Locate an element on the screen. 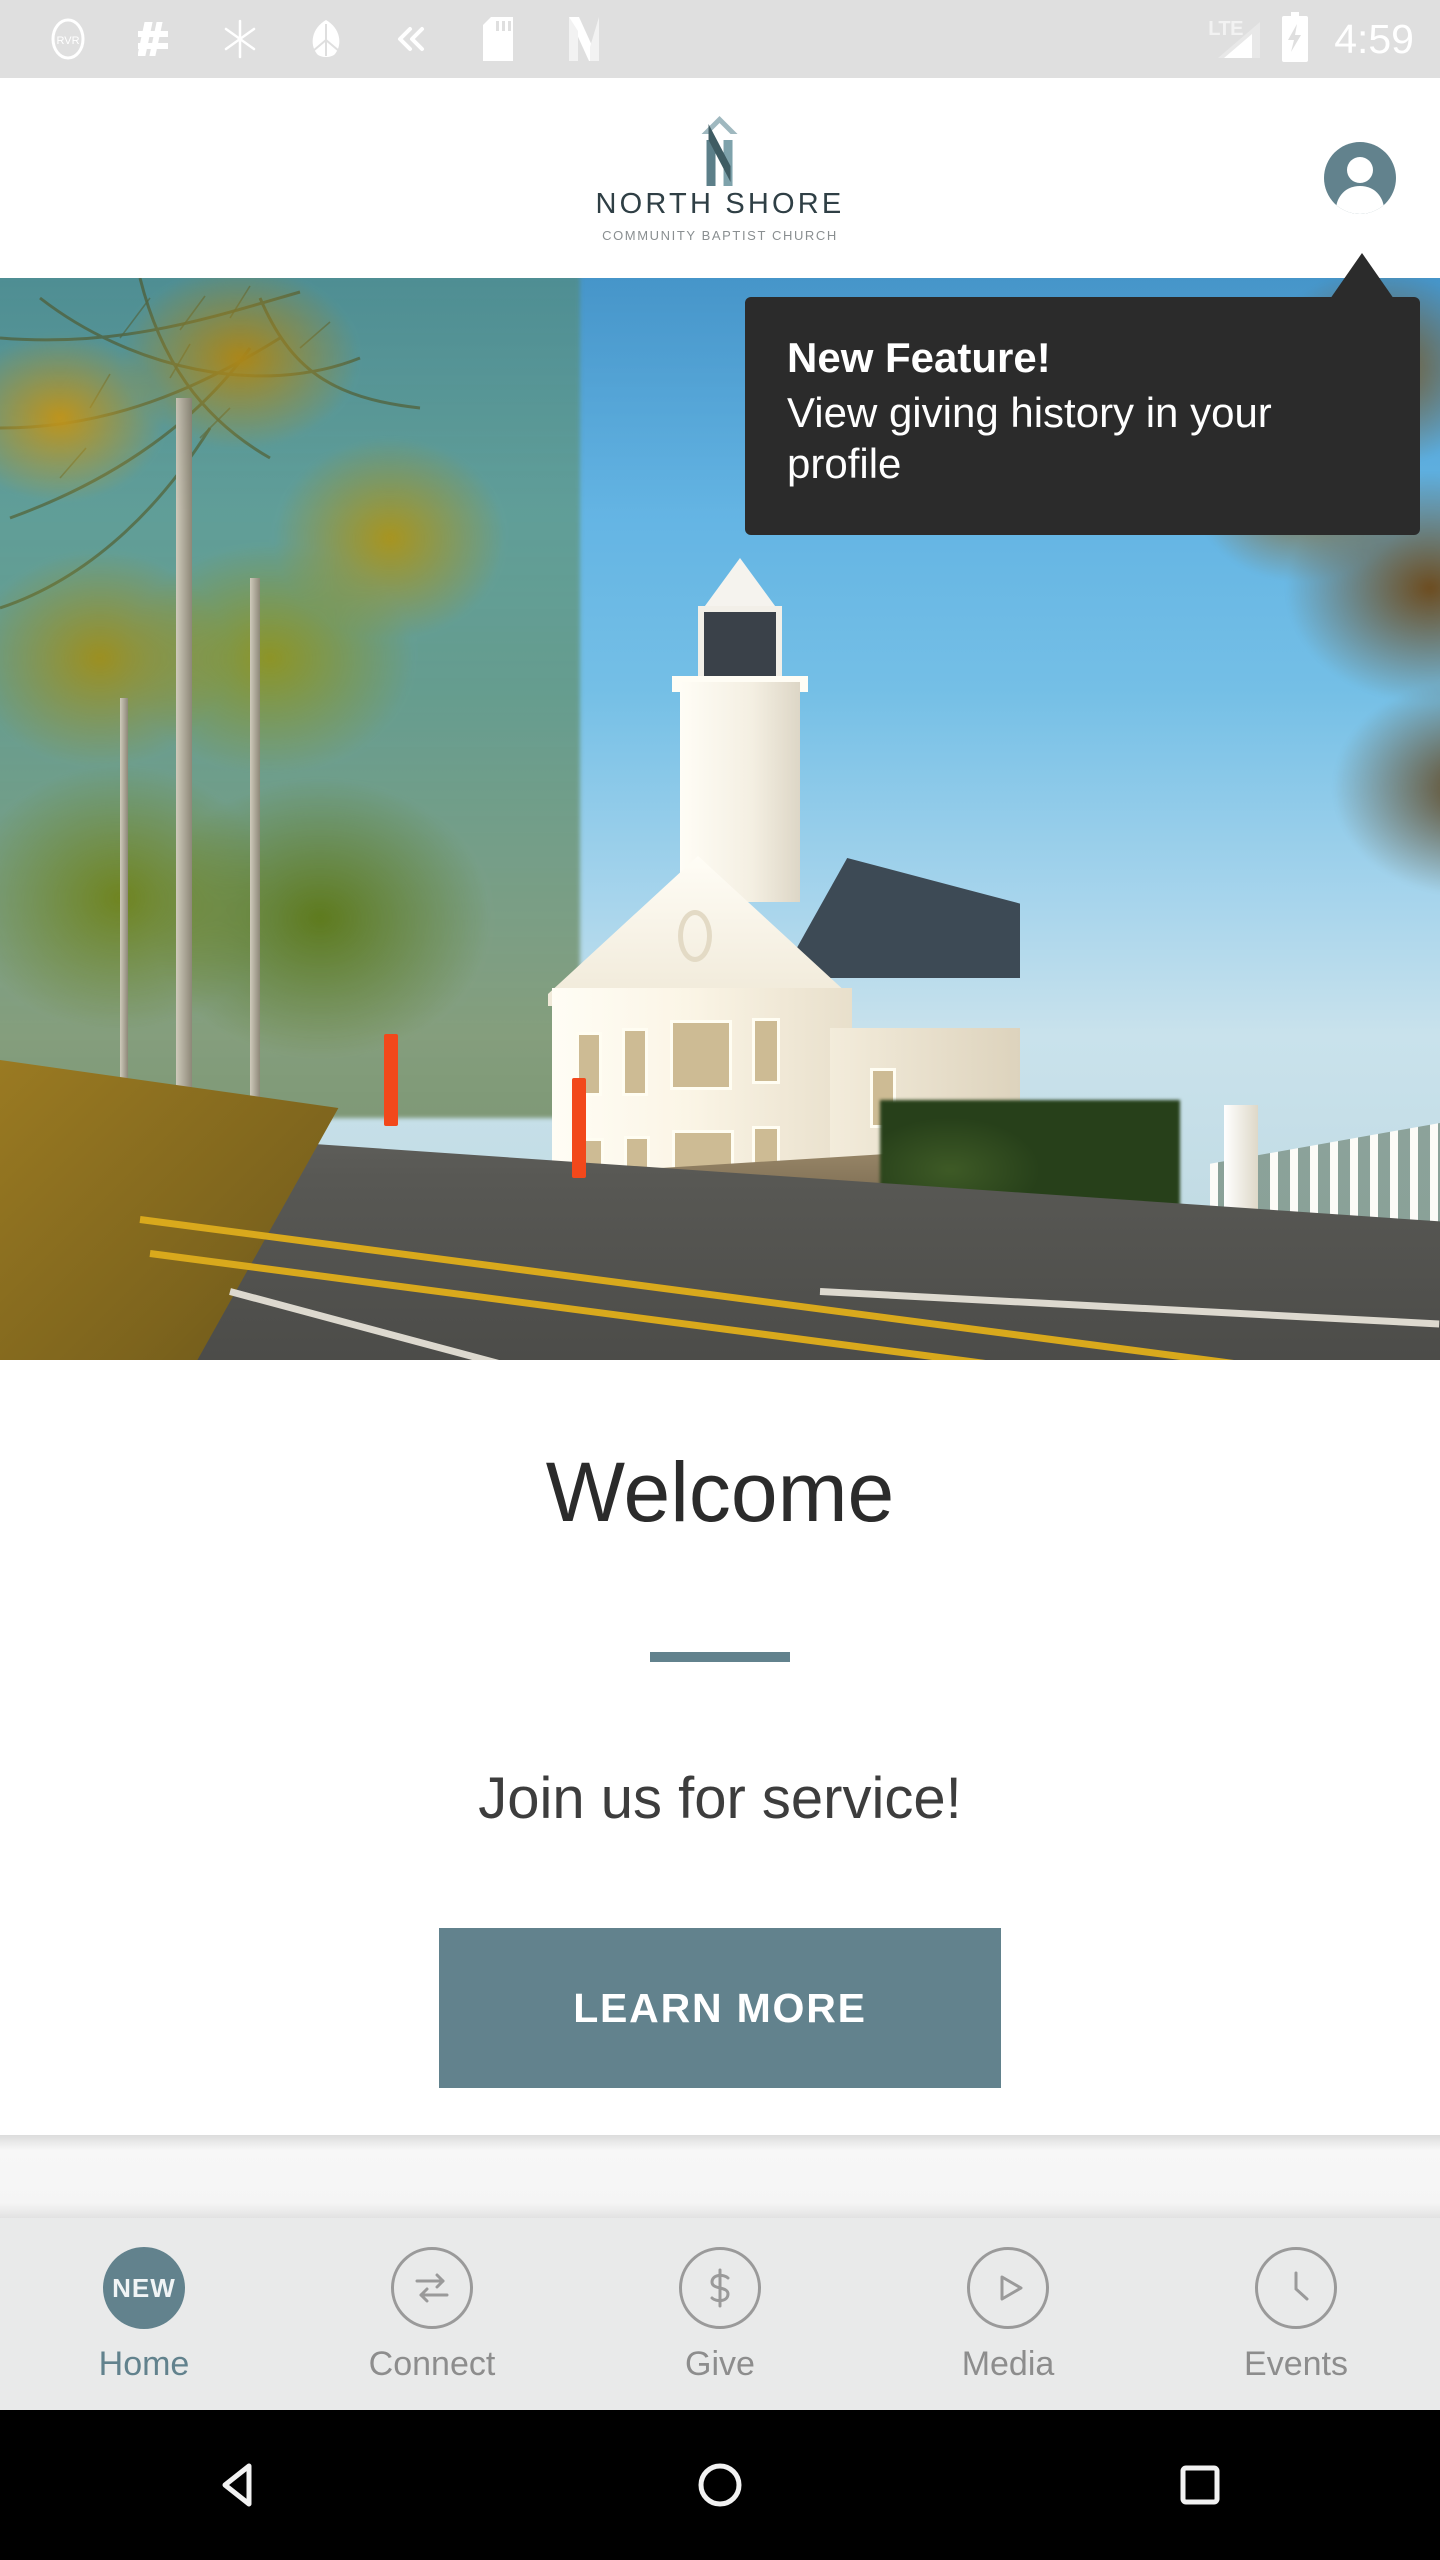  svg-text: RVR is located at coordinates (67, 41).